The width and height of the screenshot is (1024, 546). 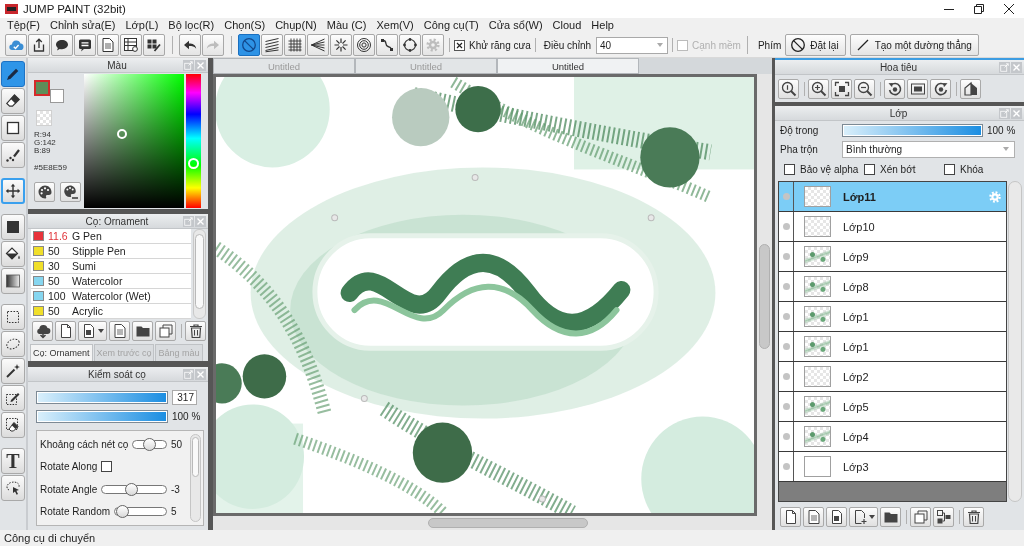 What do you see at coordinates (567, 25) in the screenshot?
I see `menu-item: Cloud` at bounding box center [567, 25].